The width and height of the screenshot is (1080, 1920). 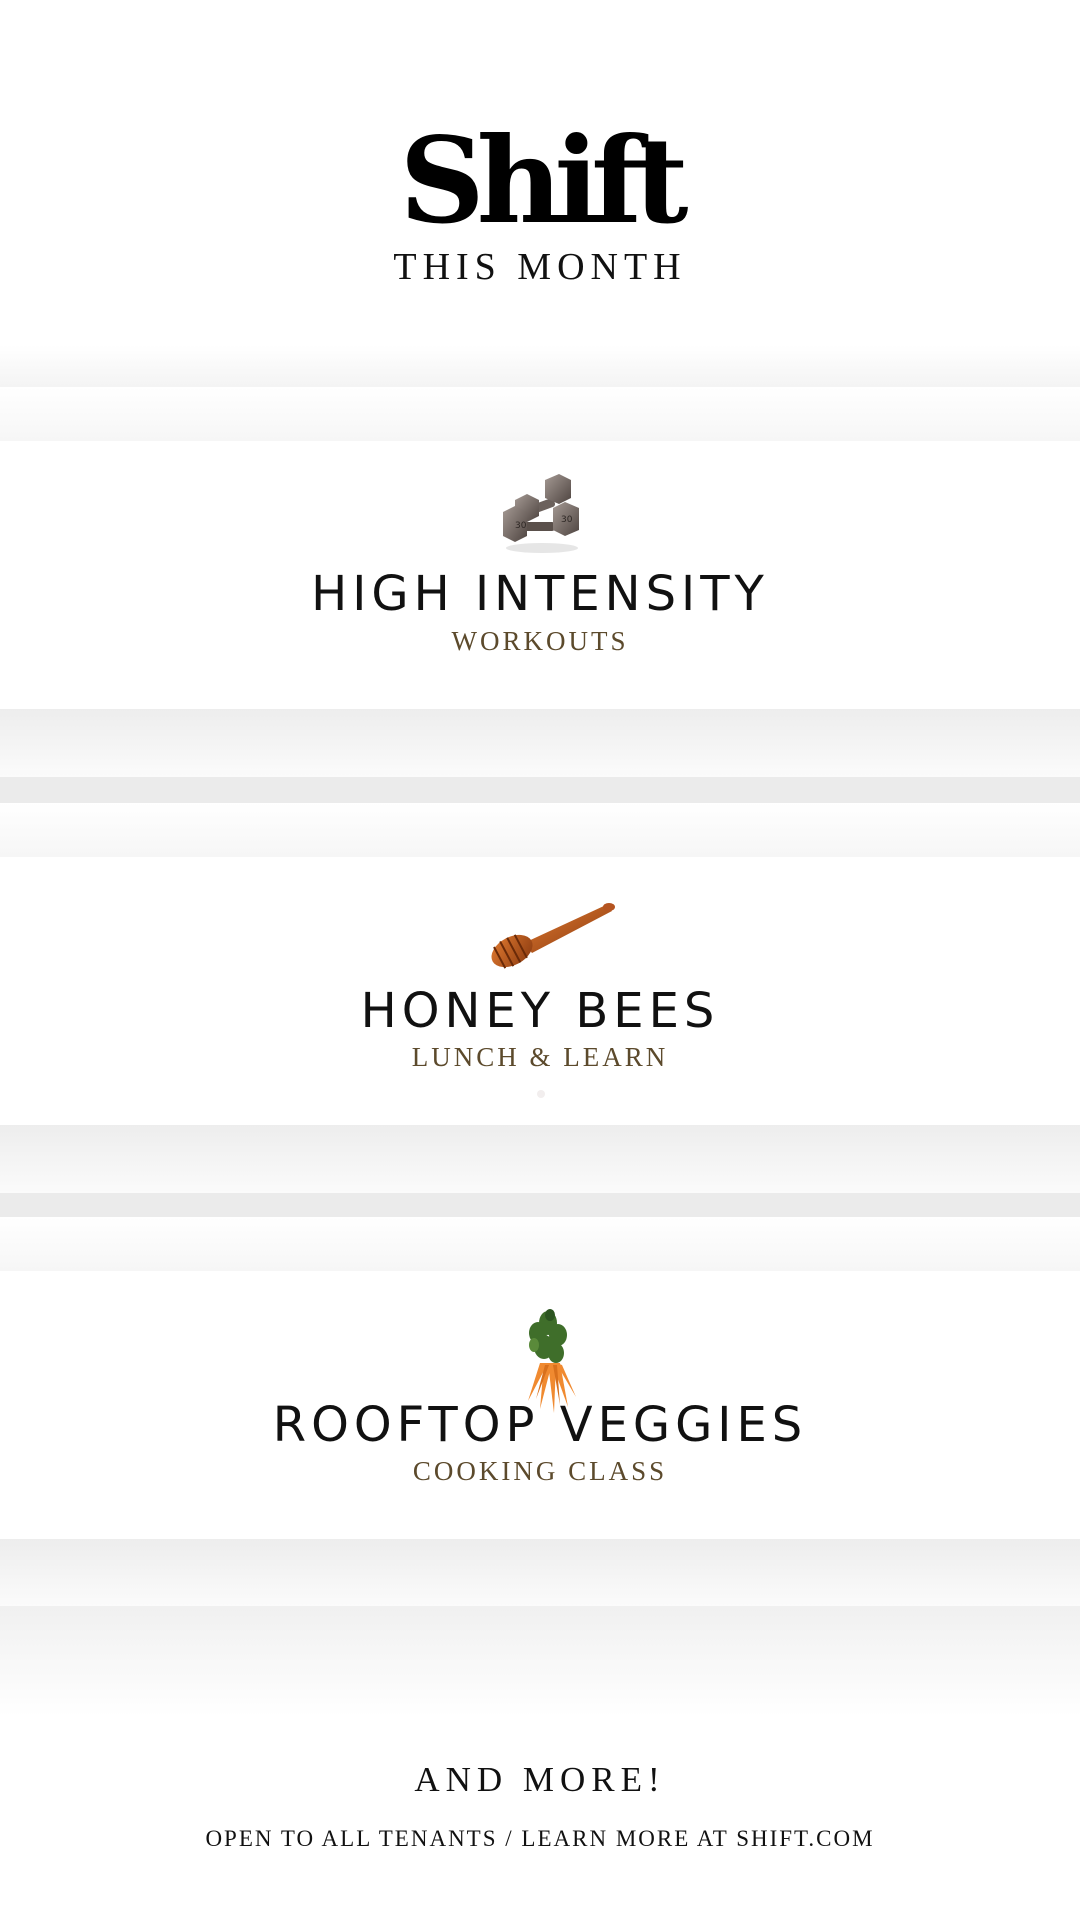 I want to click on event-subtitle: WORKOUTS, so click(x=540, y=641).